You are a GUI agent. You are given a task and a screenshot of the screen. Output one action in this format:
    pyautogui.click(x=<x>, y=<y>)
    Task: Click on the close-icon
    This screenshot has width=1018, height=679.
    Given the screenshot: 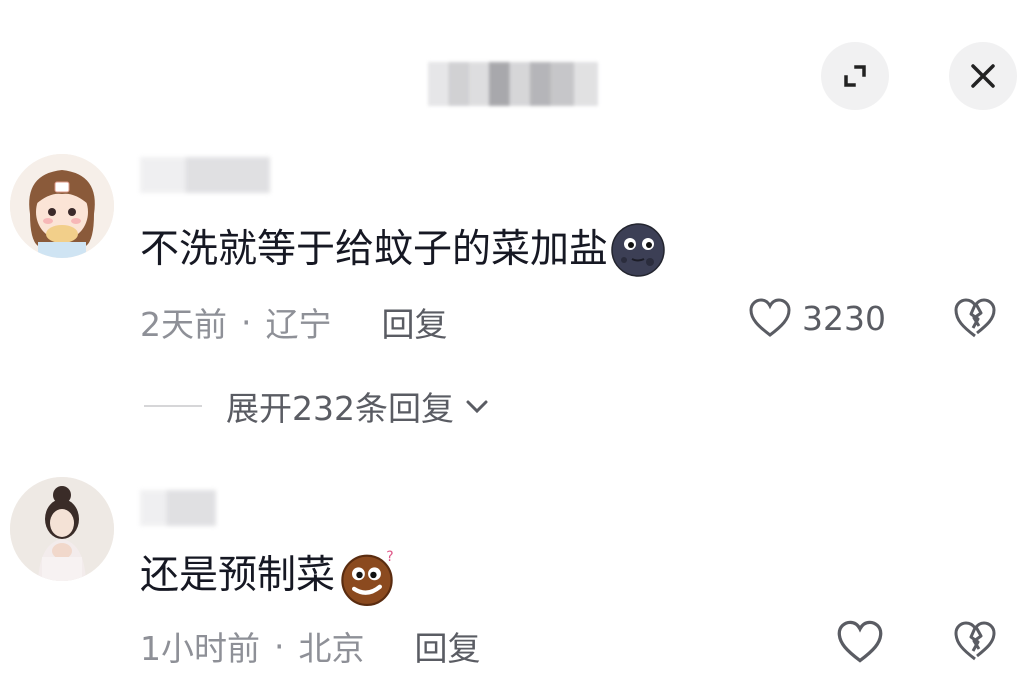 What is the action you would take?
    pyautogui.click(x=983, y=76)
    